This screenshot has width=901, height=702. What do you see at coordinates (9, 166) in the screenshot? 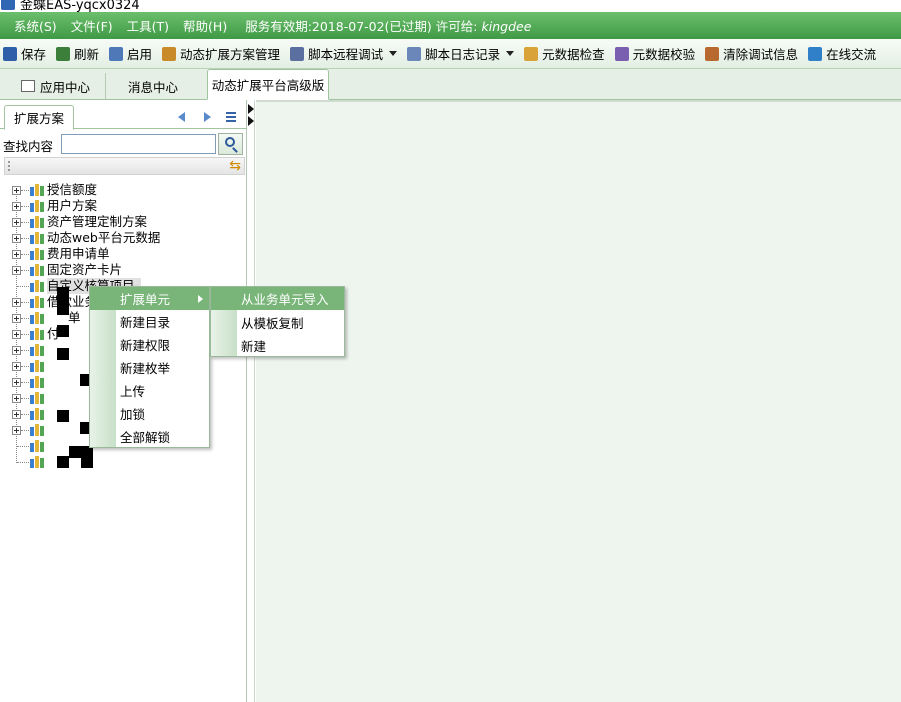
I see `grip-icon` at bounding box center [9, 166].